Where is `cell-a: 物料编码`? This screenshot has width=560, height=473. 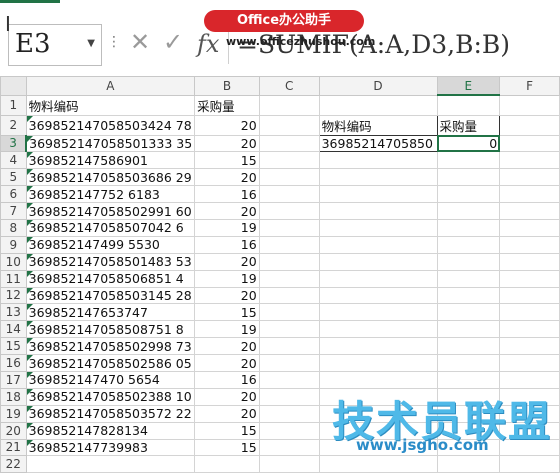
cell-a: 物料编码 is located at coordinates (110, 105).